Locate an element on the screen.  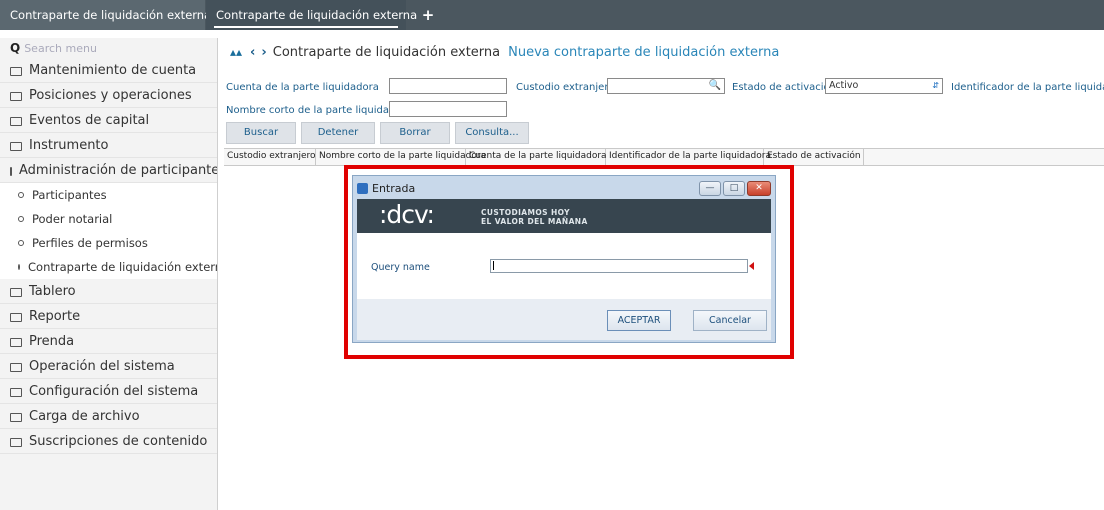
dialog-title: Entrada is located at coordinates (386, 188).